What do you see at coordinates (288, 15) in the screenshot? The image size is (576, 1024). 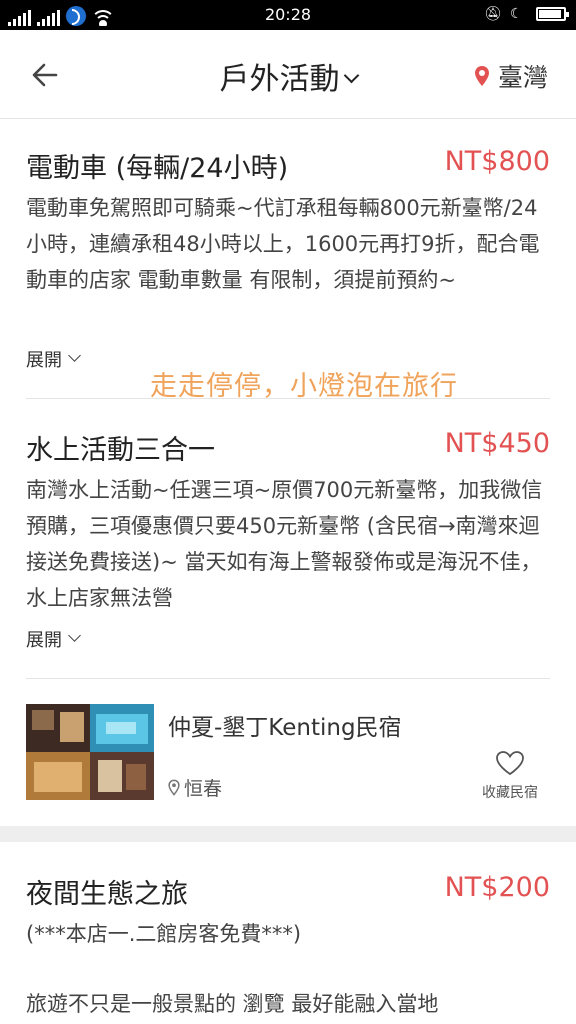 I see `status-bar: 20:28 🔕︎ ☾` at bounding box center [288, 15].